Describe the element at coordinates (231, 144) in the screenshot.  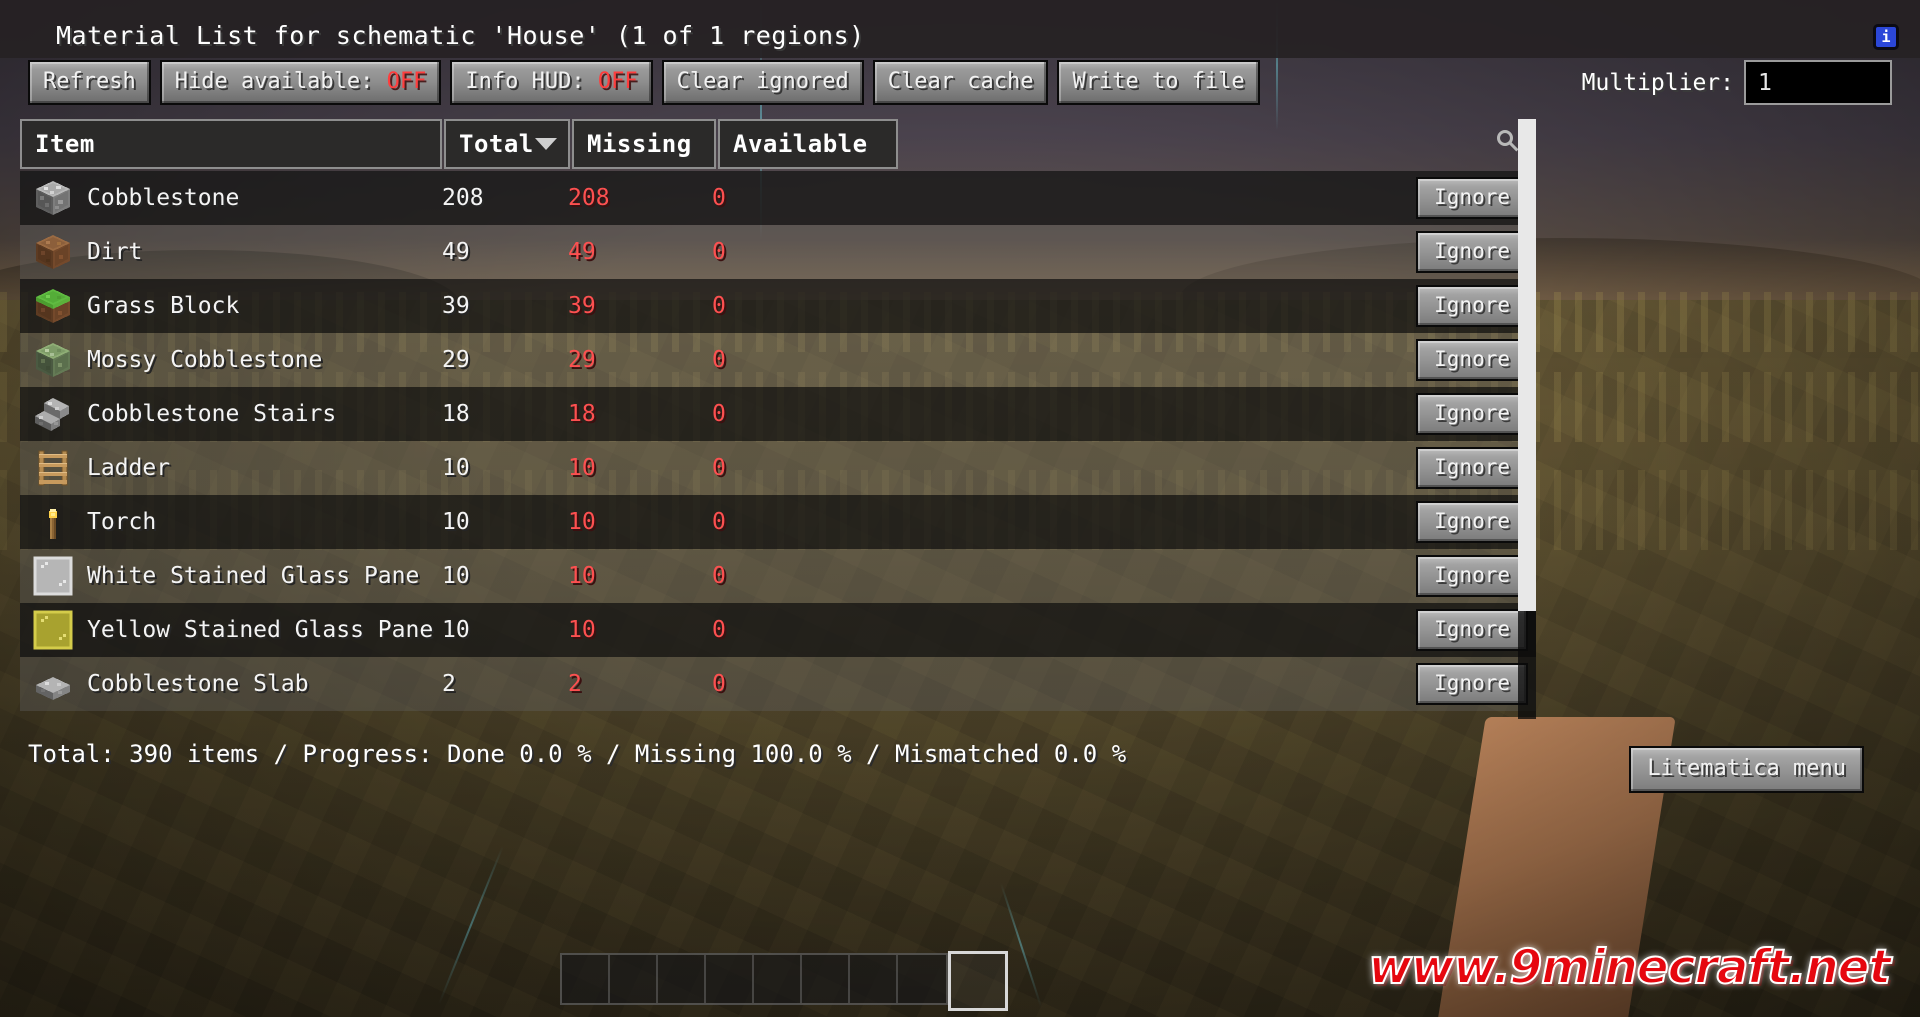
I see `column-header-item: Item` at that location.